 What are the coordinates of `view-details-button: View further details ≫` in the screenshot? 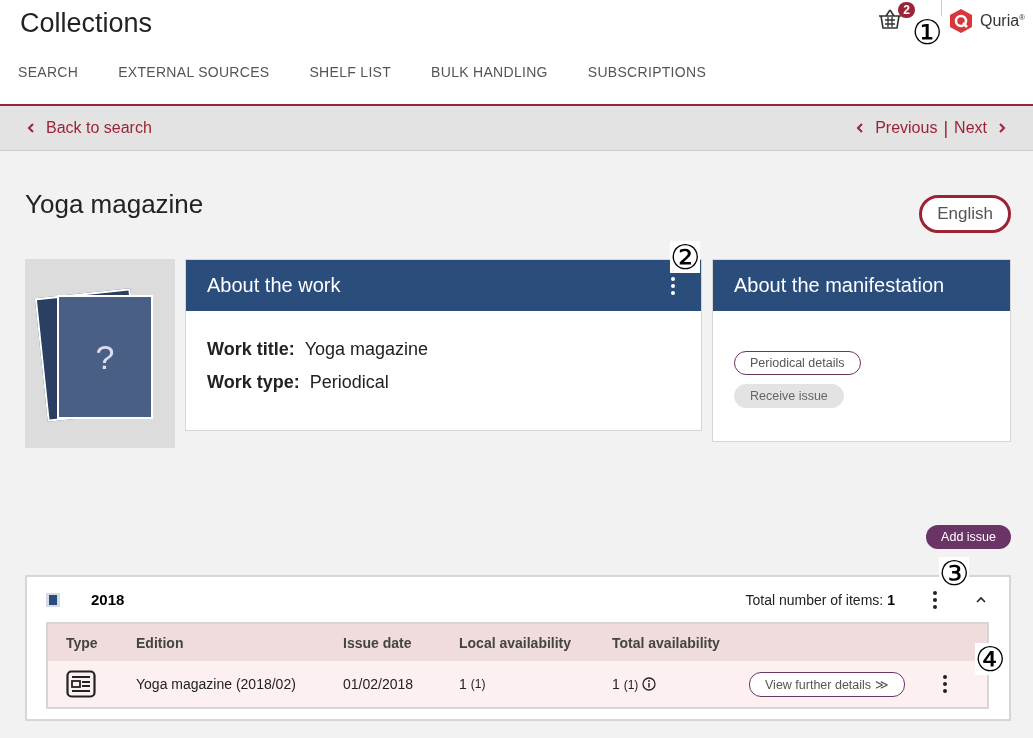 It's located at (827, 684).